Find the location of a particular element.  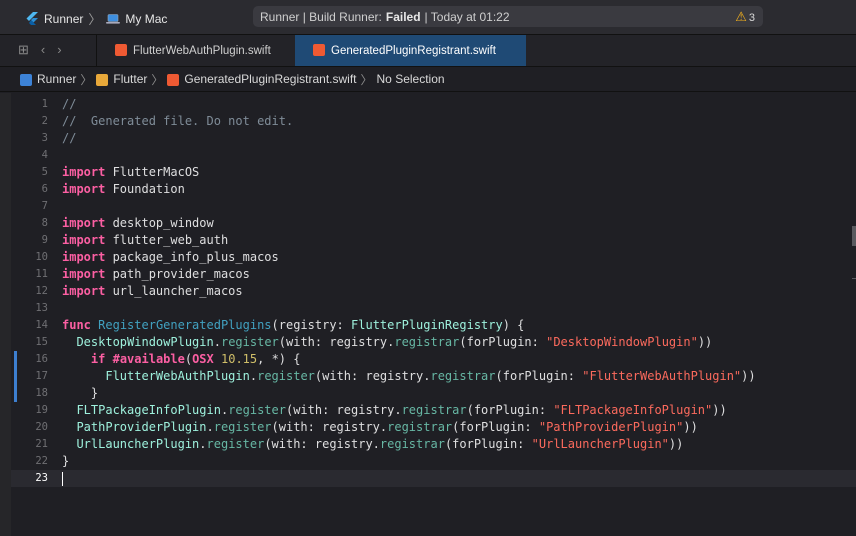

code-line: 8 import desktop_window is located at coordinates (433, 223).